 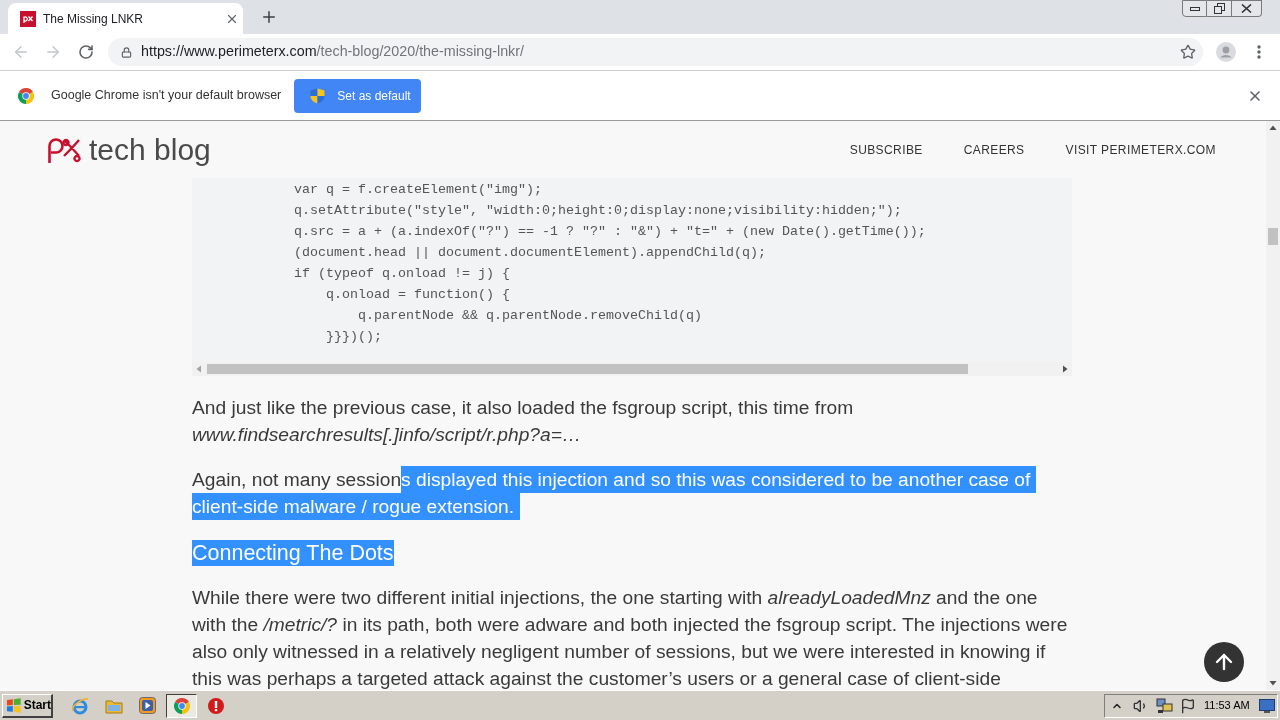 I want to click on nav-link: CAREERS, so click(x=994, y=149).